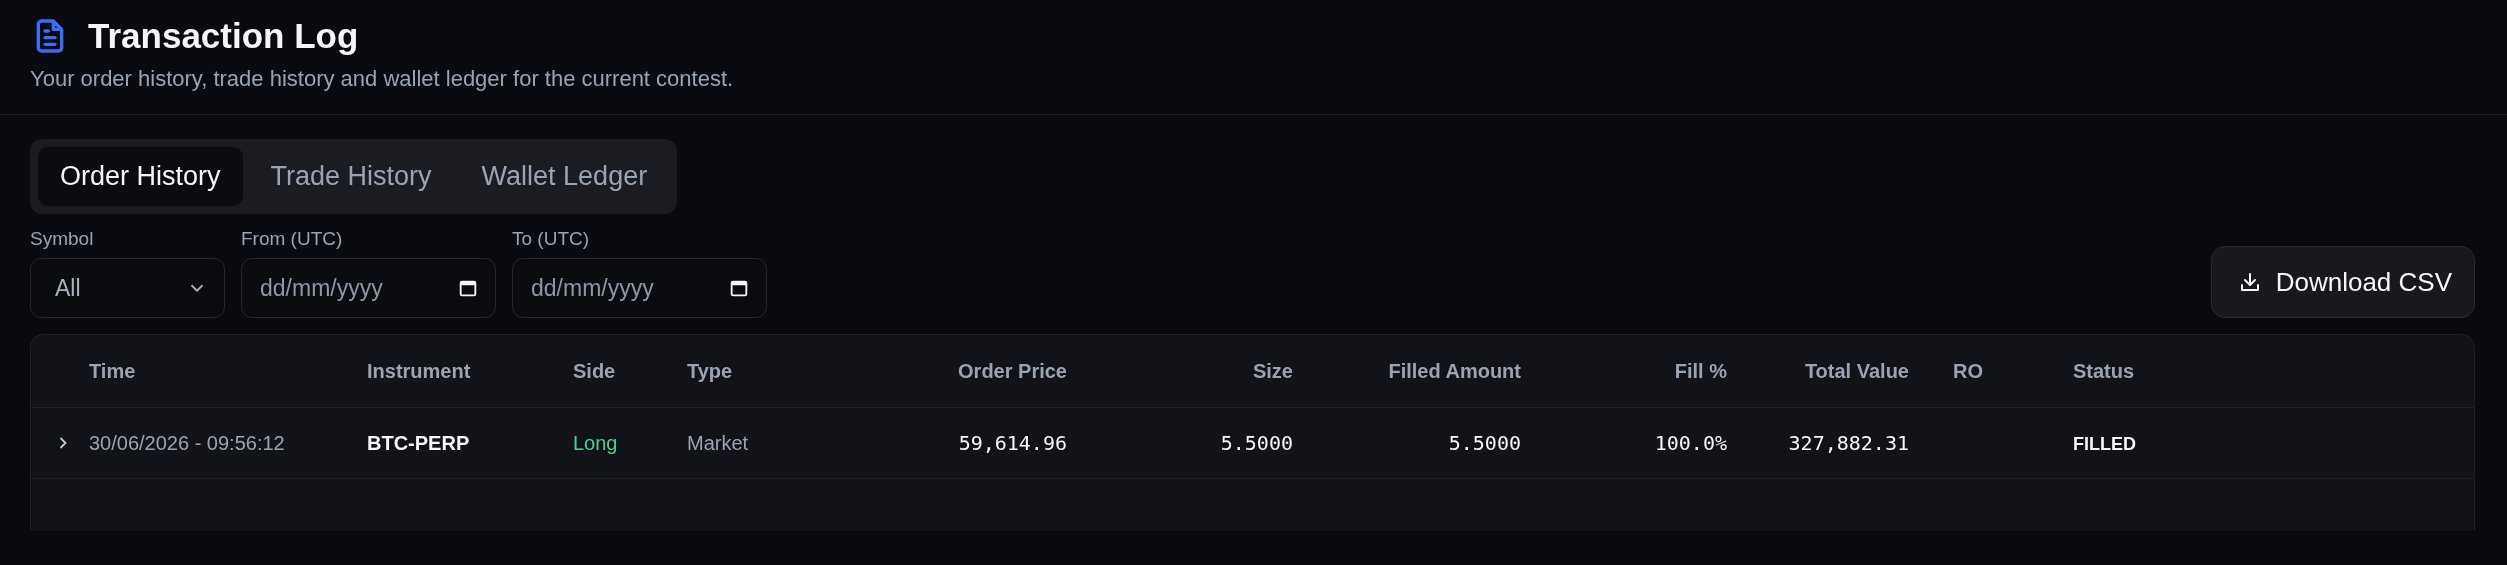 This screenshot has width=2507, height=565. What do you see at coordinates (62, 239) in the screenshot?
I see `field-label: Symbol` at bounding box center [62, 239].